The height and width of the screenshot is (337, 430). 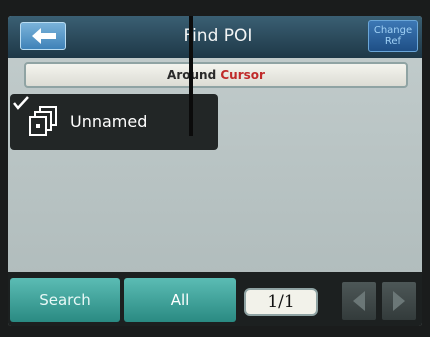 I want to click on next-page-button, so click(x=399, y=301).